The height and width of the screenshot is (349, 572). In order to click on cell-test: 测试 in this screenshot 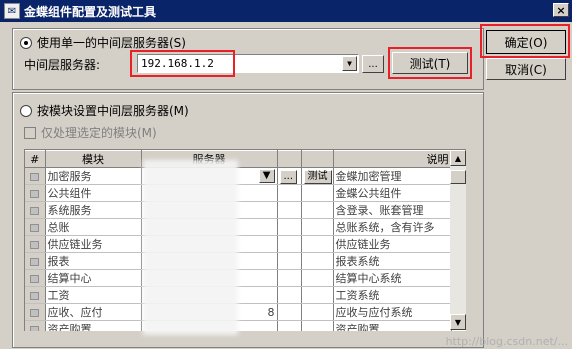, I will do `click(317, 176)`.